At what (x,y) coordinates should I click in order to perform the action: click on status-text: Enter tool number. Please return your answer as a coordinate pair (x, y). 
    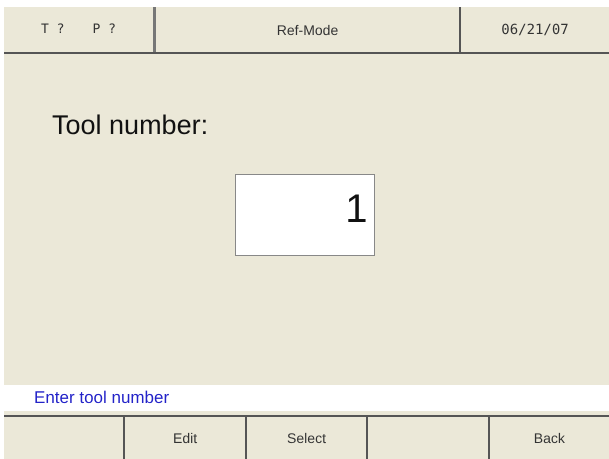
    Looking at the image, I should click on (102, 398).